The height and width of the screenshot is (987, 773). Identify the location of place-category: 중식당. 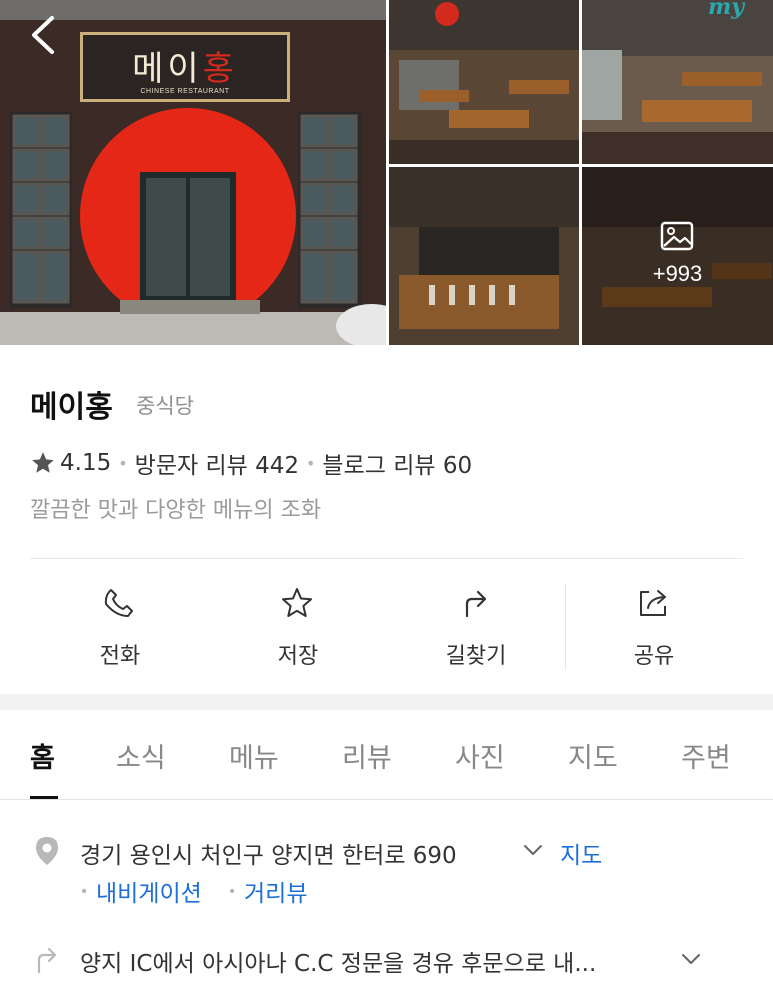
(165, 406).